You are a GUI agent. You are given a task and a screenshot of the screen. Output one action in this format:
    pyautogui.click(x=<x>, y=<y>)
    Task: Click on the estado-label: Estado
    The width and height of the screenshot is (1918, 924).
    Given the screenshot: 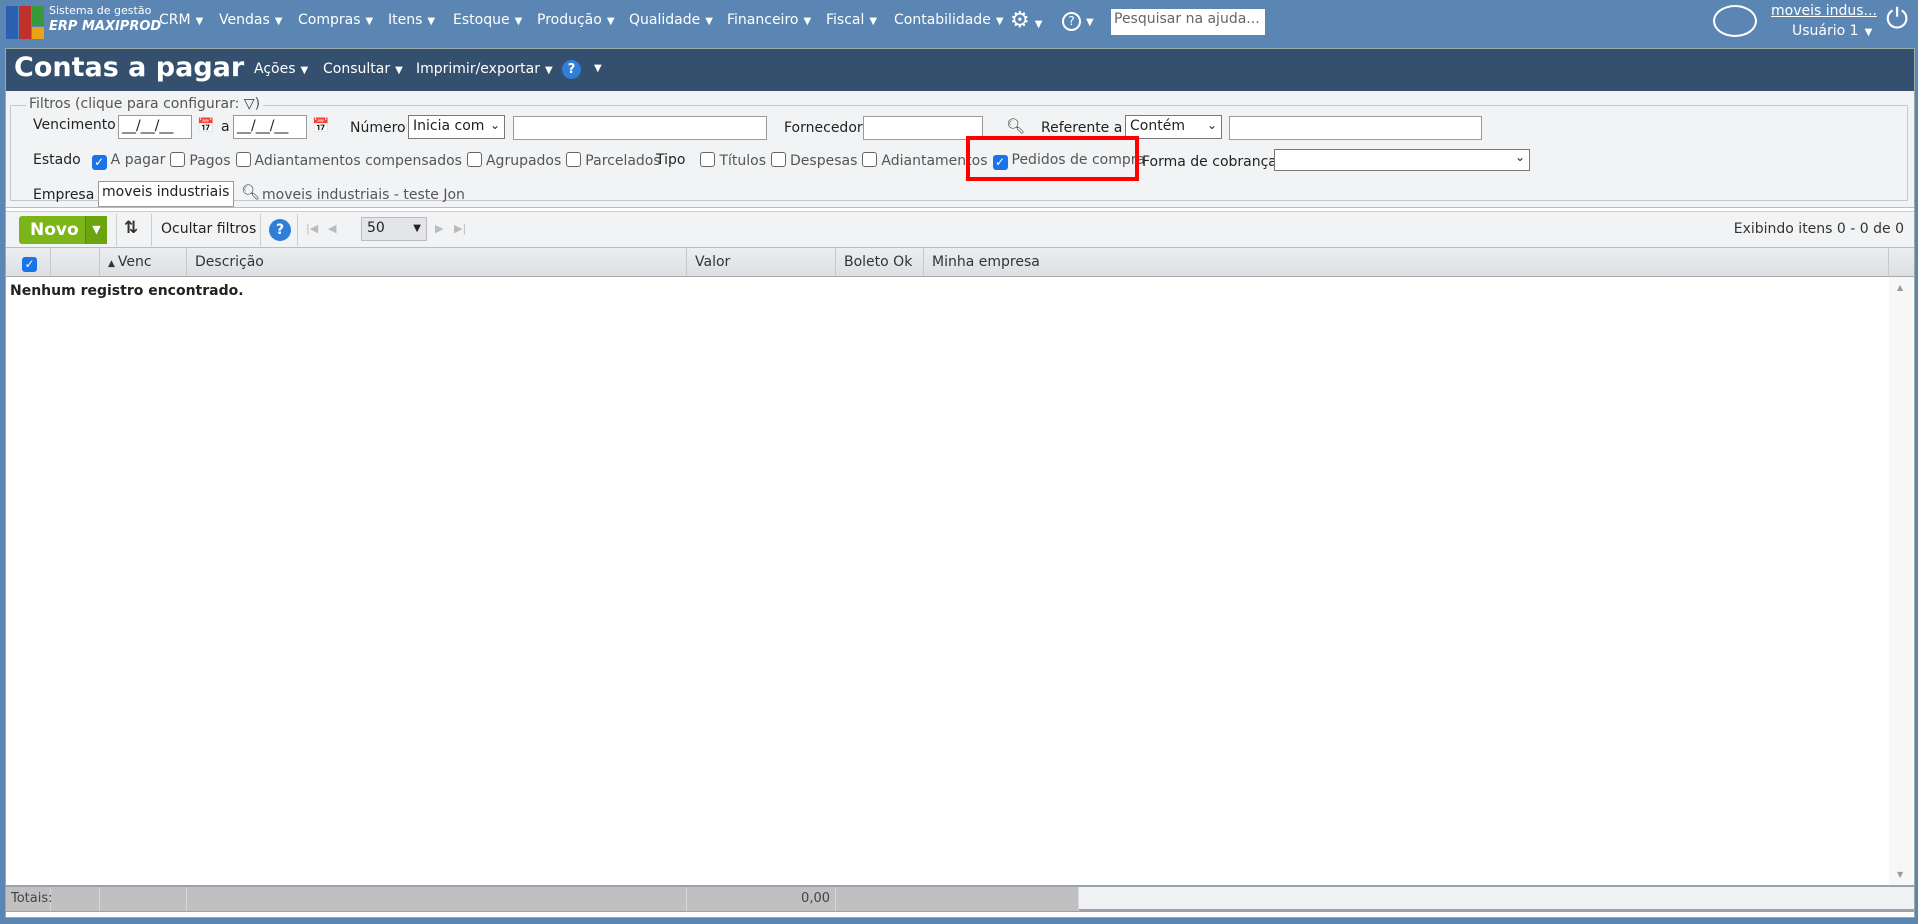 What is the action you would take?
    pyautogui.click(x=57, y=160)
    